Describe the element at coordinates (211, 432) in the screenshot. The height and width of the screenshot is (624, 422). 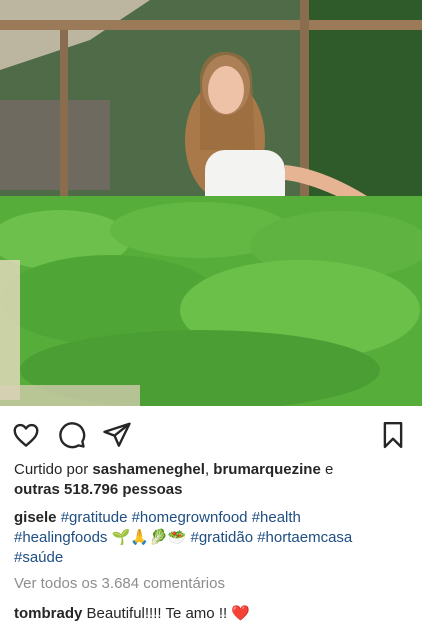
I see `post-actions-bar` at that location.